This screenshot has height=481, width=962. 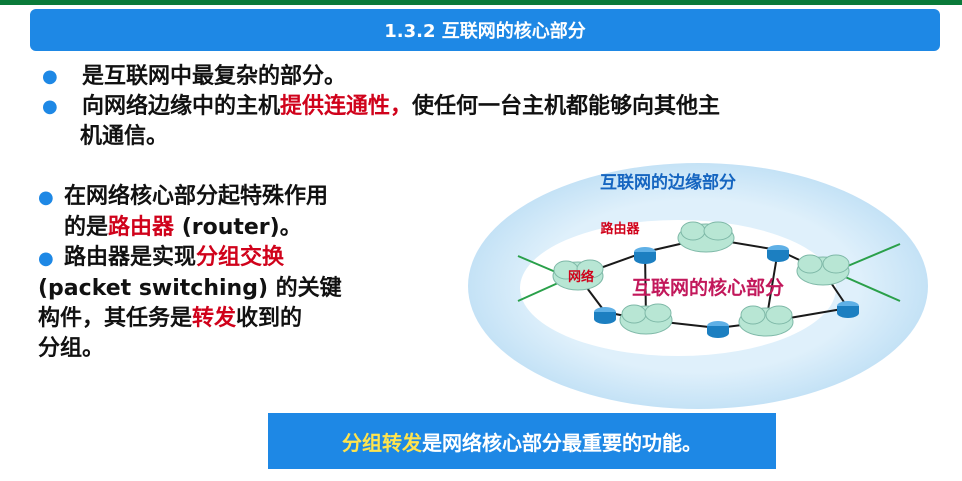 I want to click on core-label: 互联网的核心部分, so click(x=708, y=287).